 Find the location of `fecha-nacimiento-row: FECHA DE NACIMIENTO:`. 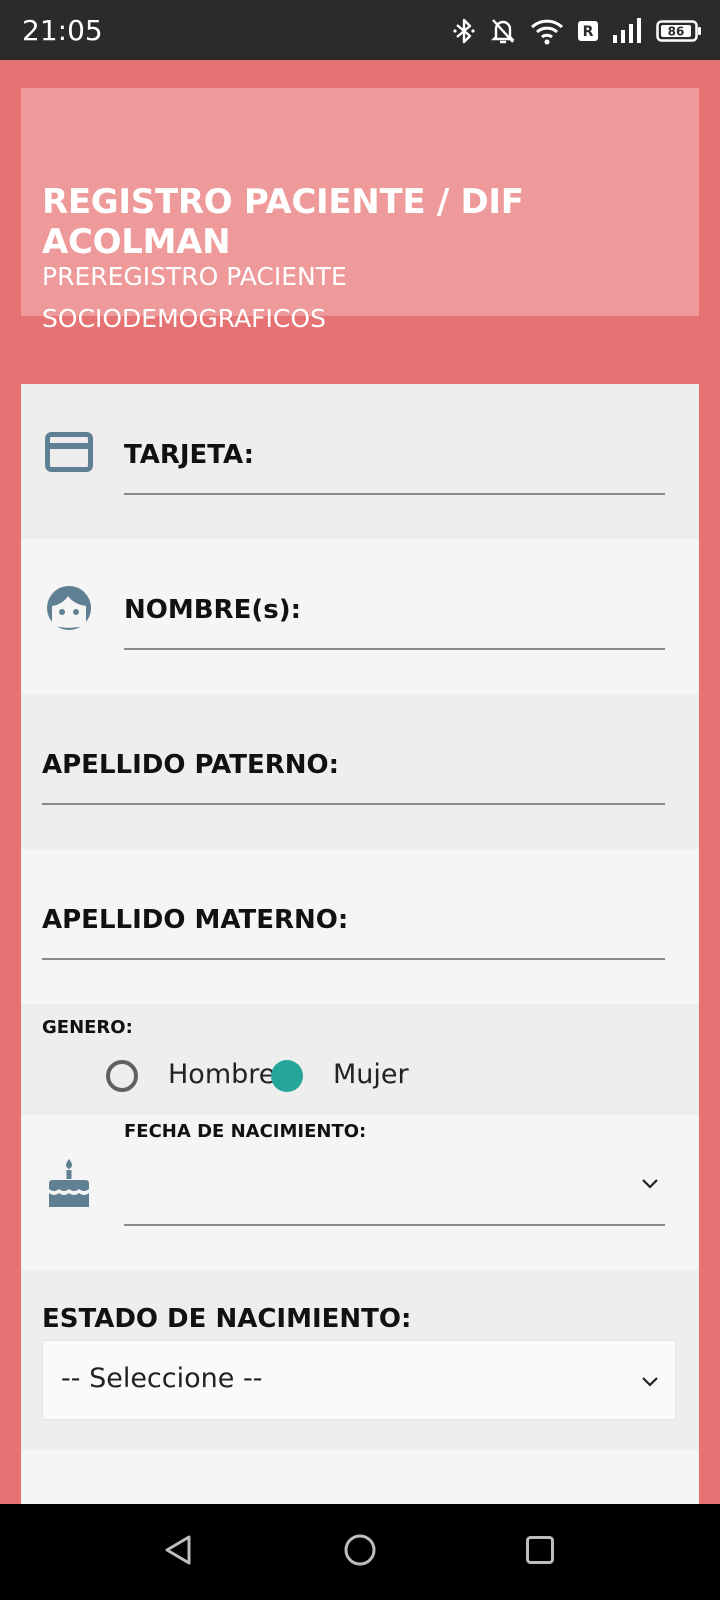

fecha-nacimiento-row: FECHA DE NACIMIENTO: is located at coordinates (360, 1192).